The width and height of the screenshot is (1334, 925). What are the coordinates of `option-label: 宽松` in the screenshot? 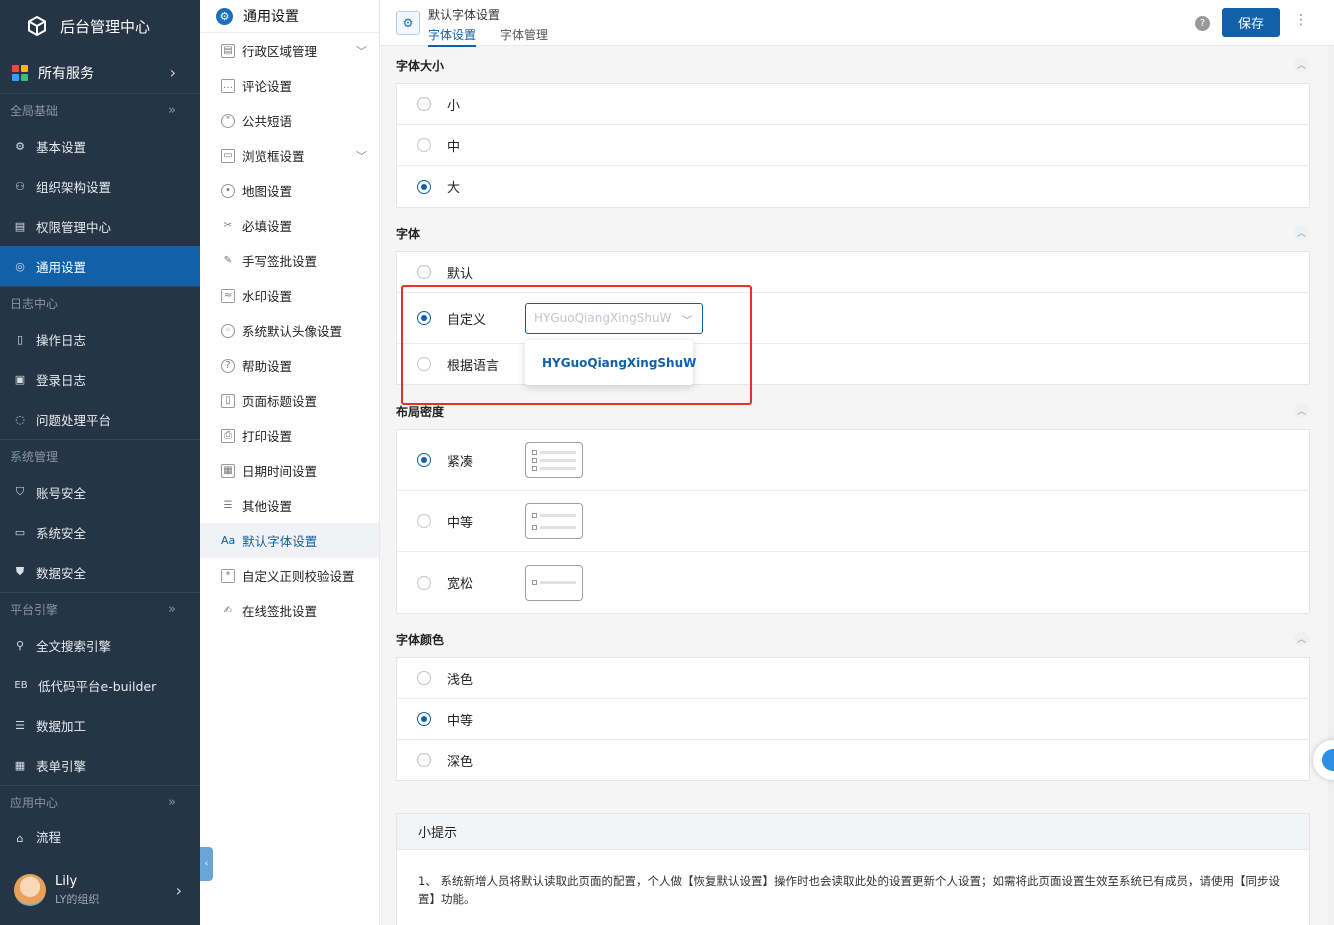 It's located at (460, 584).